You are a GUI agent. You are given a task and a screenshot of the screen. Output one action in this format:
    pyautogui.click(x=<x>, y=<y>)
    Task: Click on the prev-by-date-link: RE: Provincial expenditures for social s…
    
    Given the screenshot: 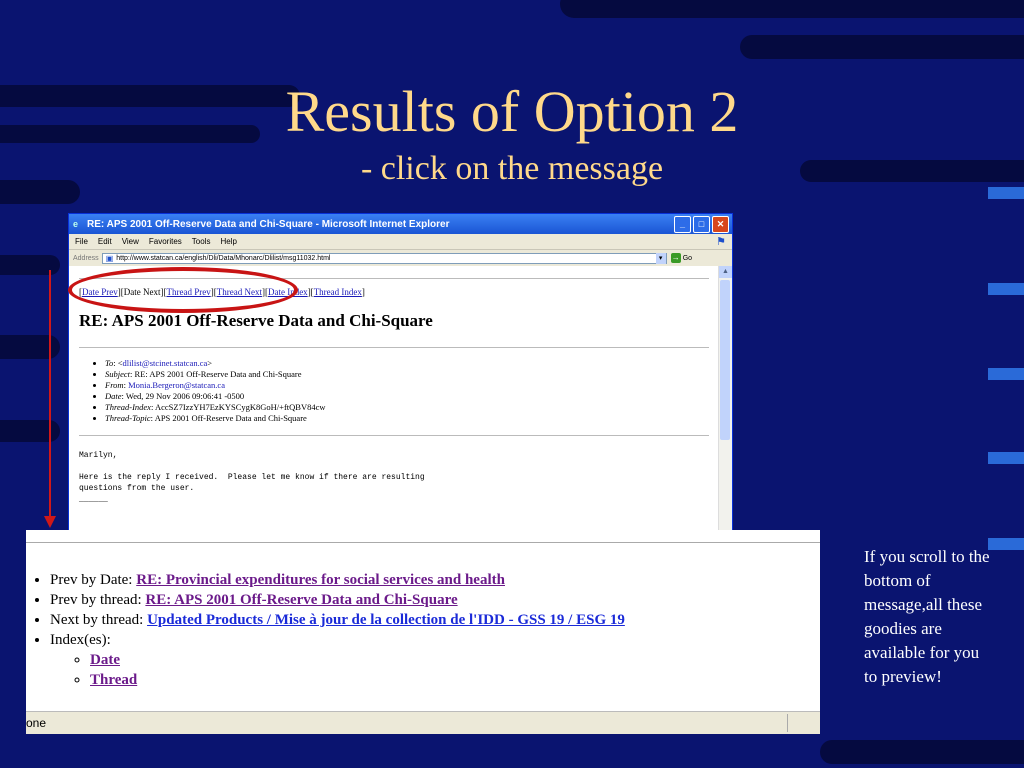 What is the action you would take?
    pyautogui.click(x=320, y=580)
    